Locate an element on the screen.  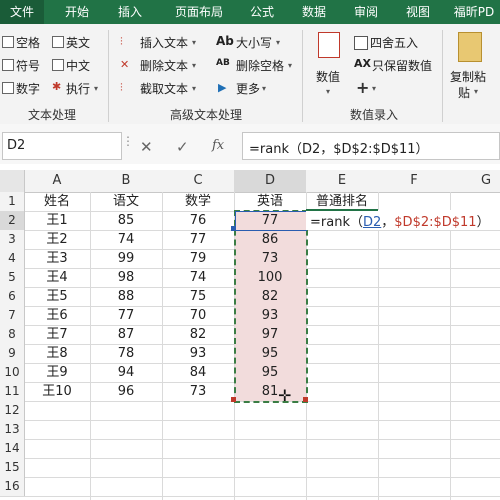
table-cell: 84 is located at coordinates (198, 372).